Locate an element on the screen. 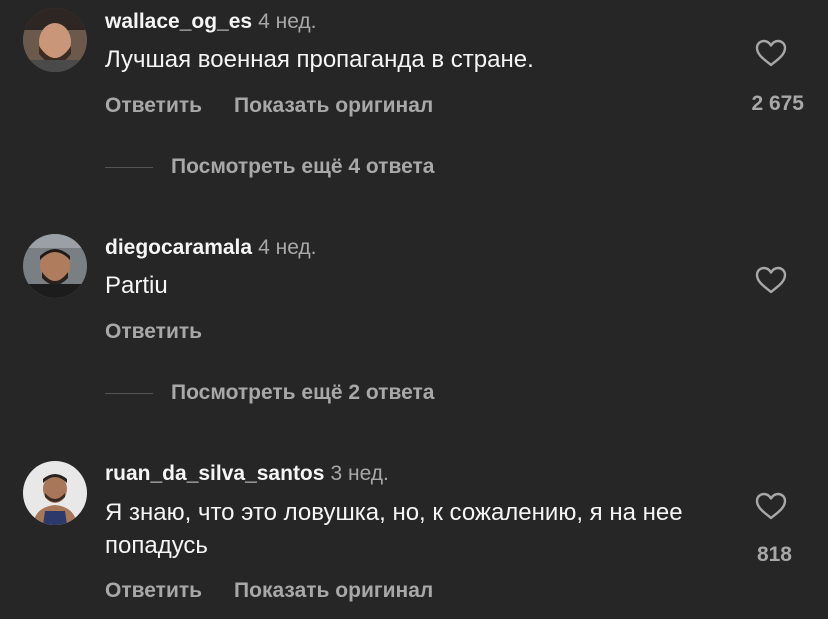  username: diegocaramala is located at coordinates (178, 247).